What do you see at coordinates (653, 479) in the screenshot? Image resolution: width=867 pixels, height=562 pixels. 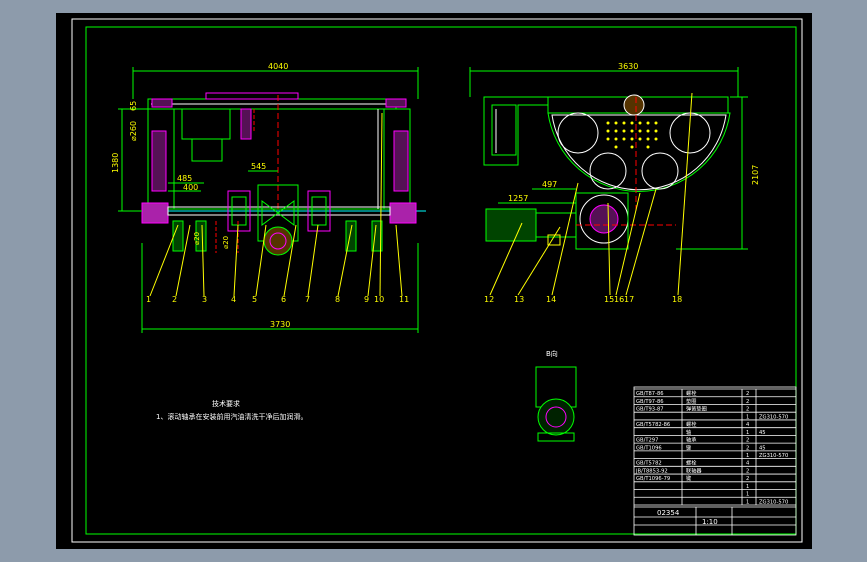 I see `parts-row-code: GB/T1096-79` at bounding box center [653, 479].